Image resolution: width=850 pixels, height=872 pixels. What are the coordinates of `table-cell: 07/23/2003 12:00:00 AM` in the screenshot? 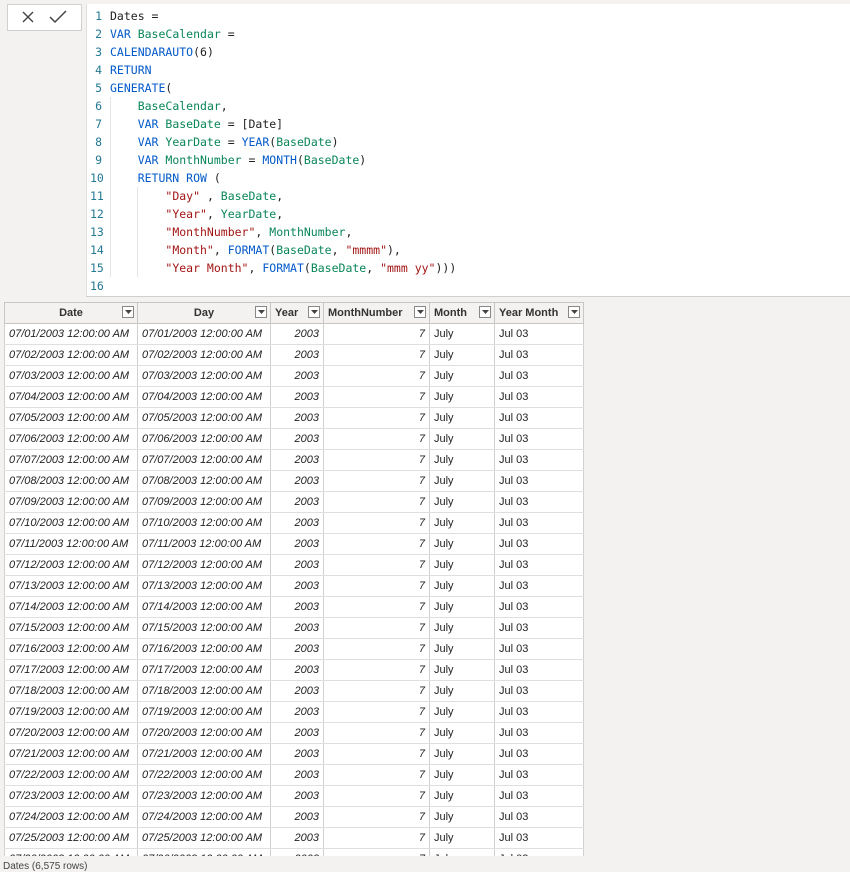 It's located at (204, 796).